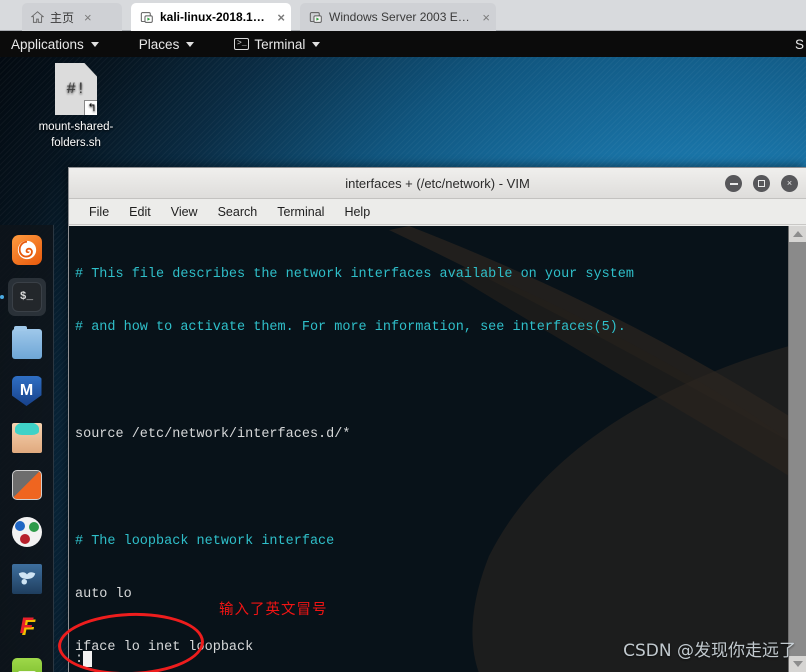  I want to click on panel-menu-applications: Applications, so click(55, 44).